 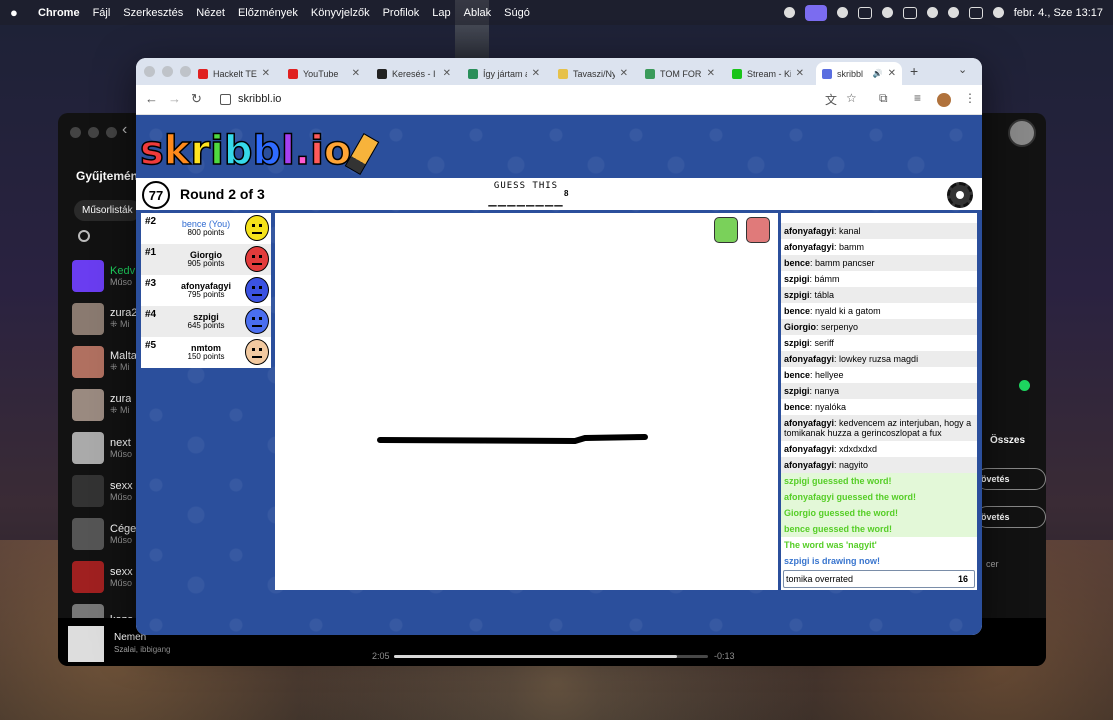 I want to click on playlists-chip: Műsorlisták, so click(x=107, y=210).